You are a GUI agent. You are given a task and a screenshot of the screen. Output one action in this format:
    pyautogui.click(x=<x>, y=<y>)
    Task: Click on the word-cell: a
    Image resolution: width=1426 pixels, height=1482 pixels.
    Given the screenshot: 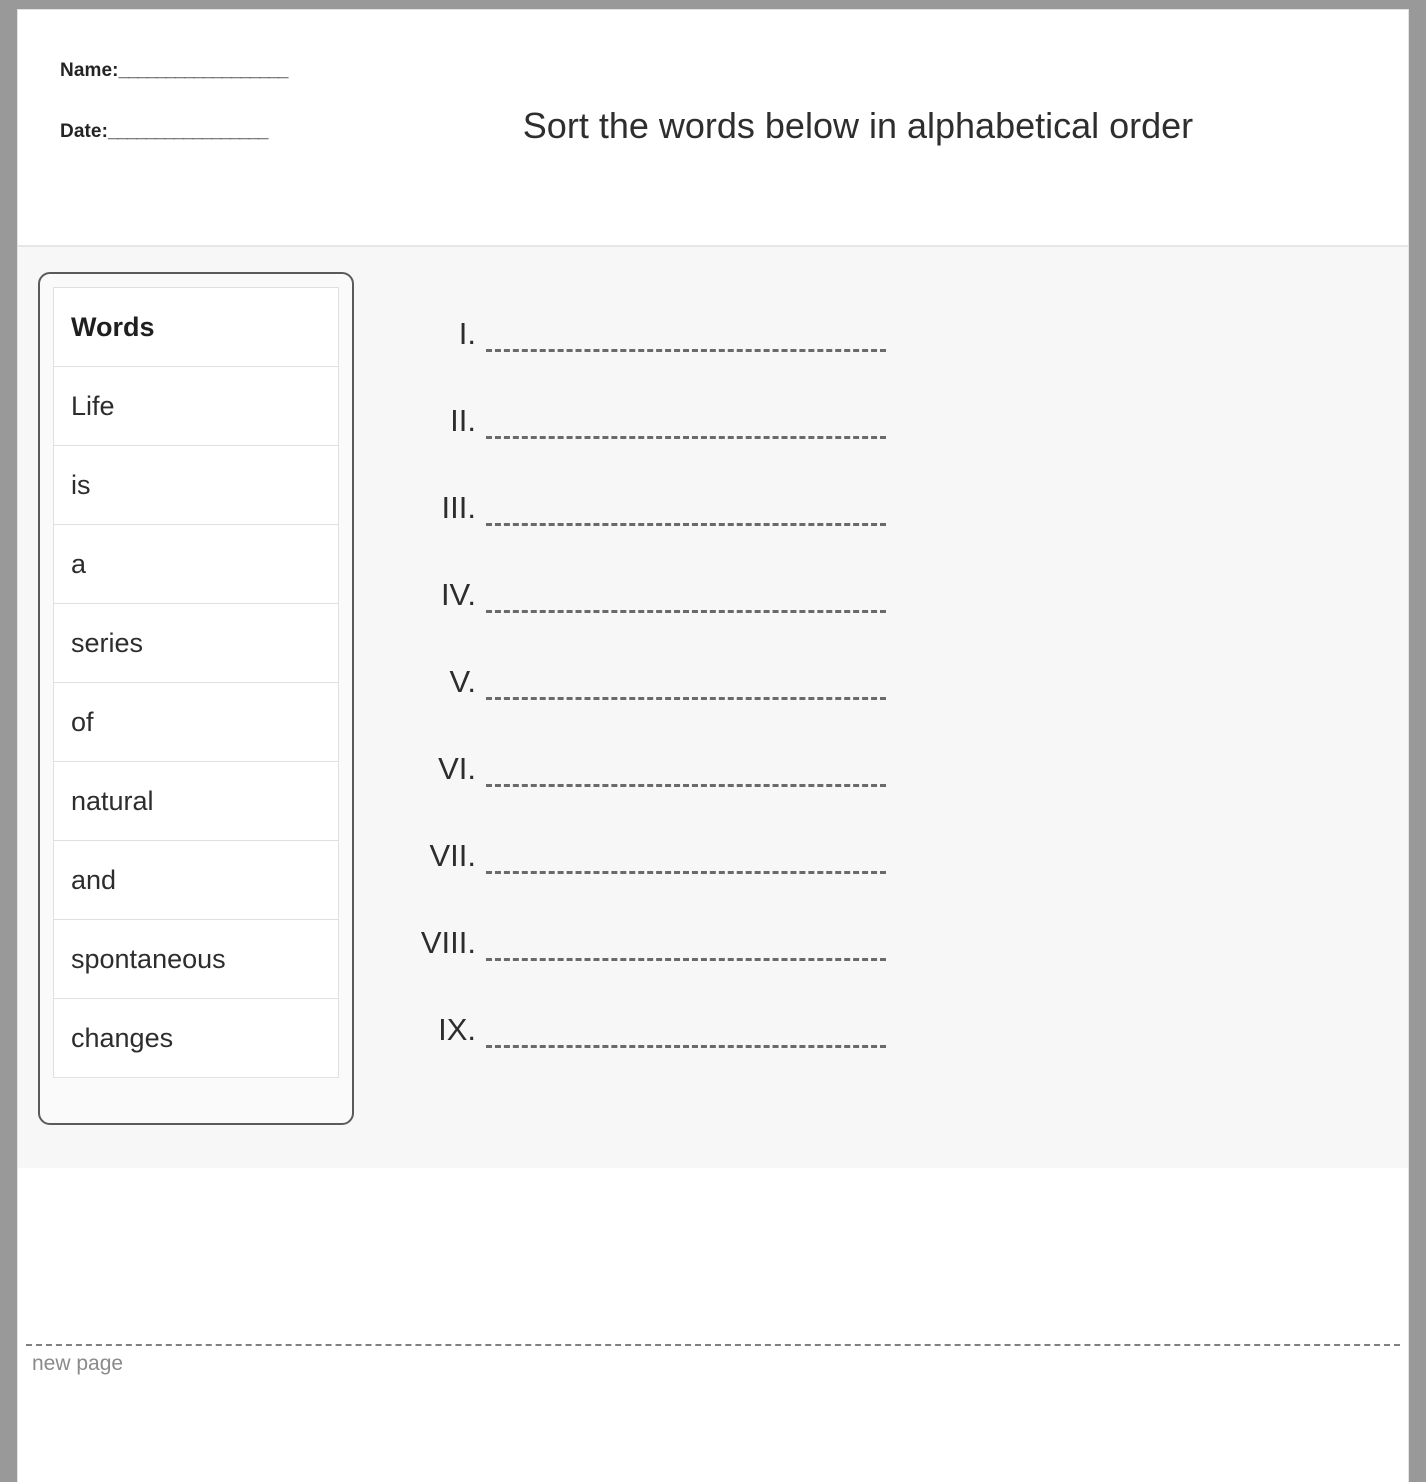 What is the action you would take?
    pyautogui.click(x=196, y=564)
    